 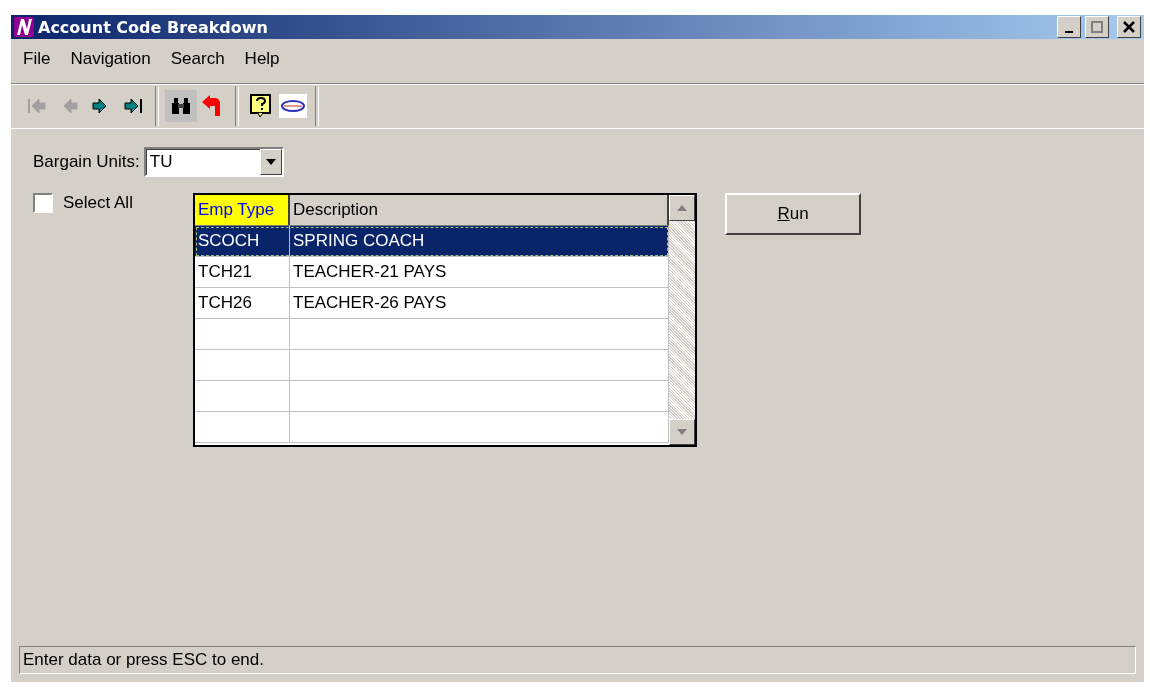 I want to click on close-icon, so click(x=1129, y=27).